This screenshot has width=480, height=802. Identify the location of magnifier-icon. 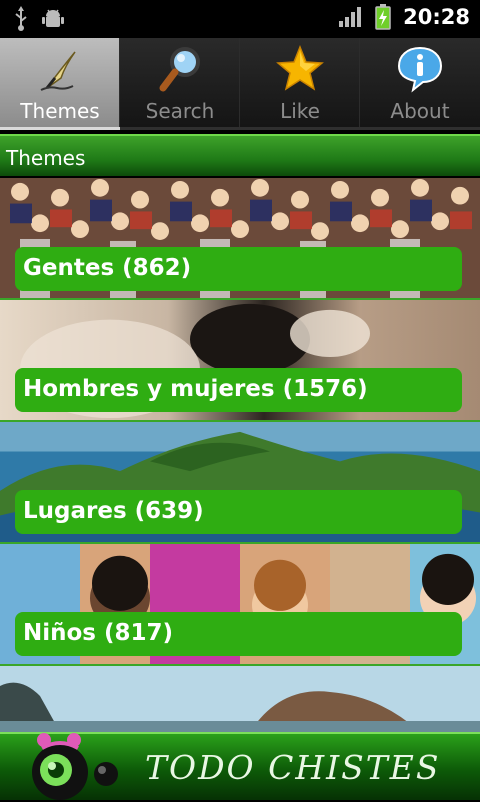
(179, 69).